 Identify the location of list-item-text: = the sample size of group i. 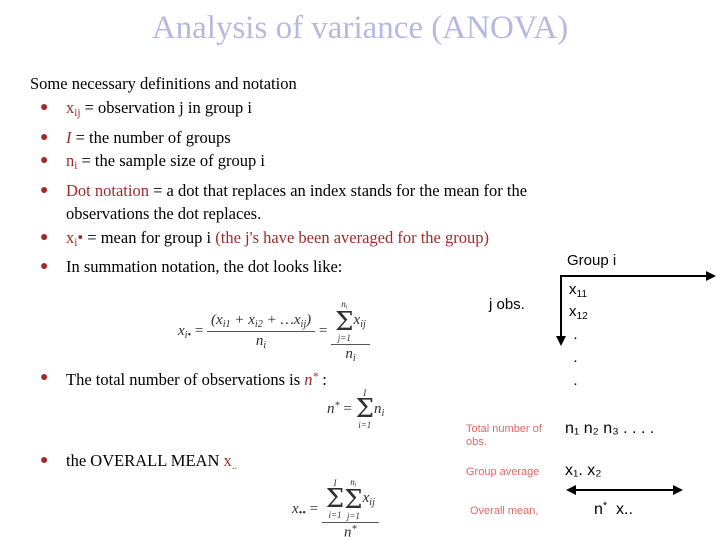
(171, 161).